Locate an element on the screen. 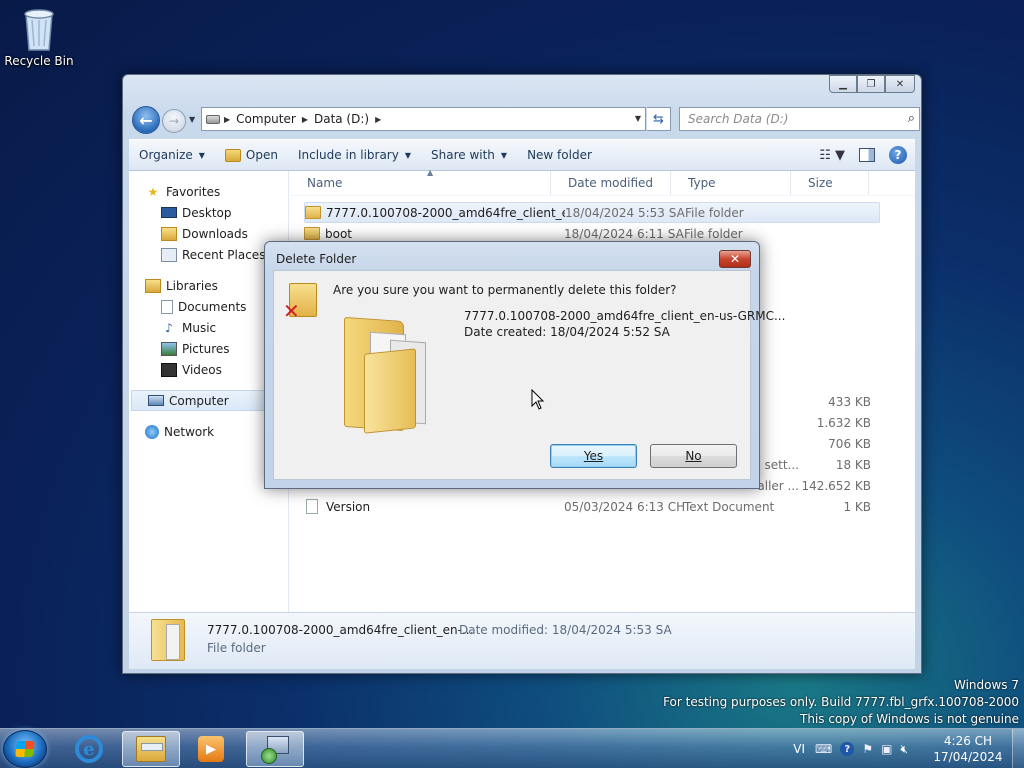  nav-favorites: ★ Favorites is located at coordinates (208, 191).